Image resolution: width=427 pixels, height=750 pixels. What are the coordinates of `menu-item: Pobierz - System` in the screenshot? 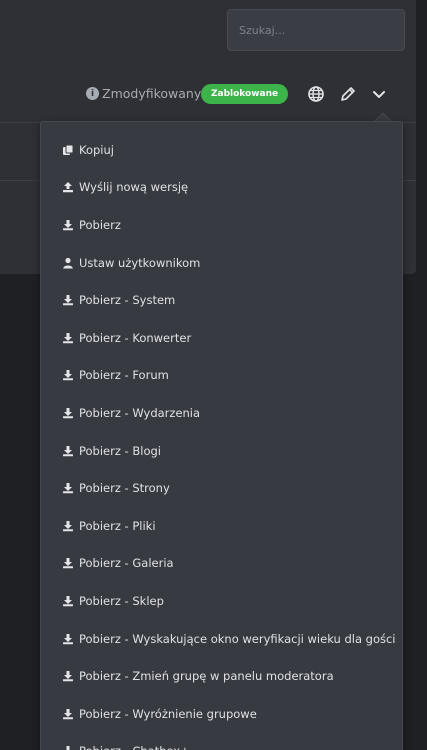 It's located at (221, 300).